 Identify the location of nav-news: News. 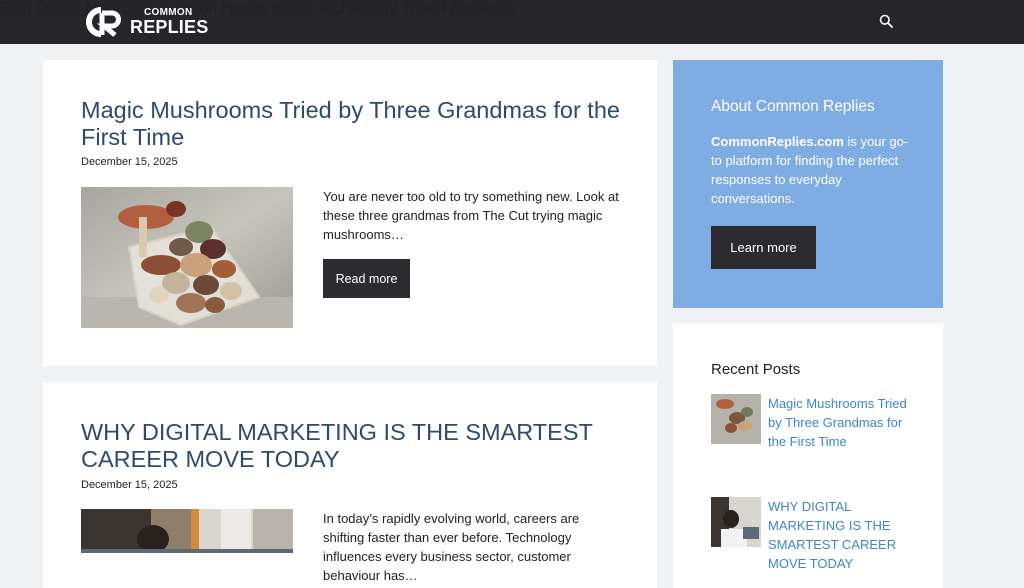
(292, 8).